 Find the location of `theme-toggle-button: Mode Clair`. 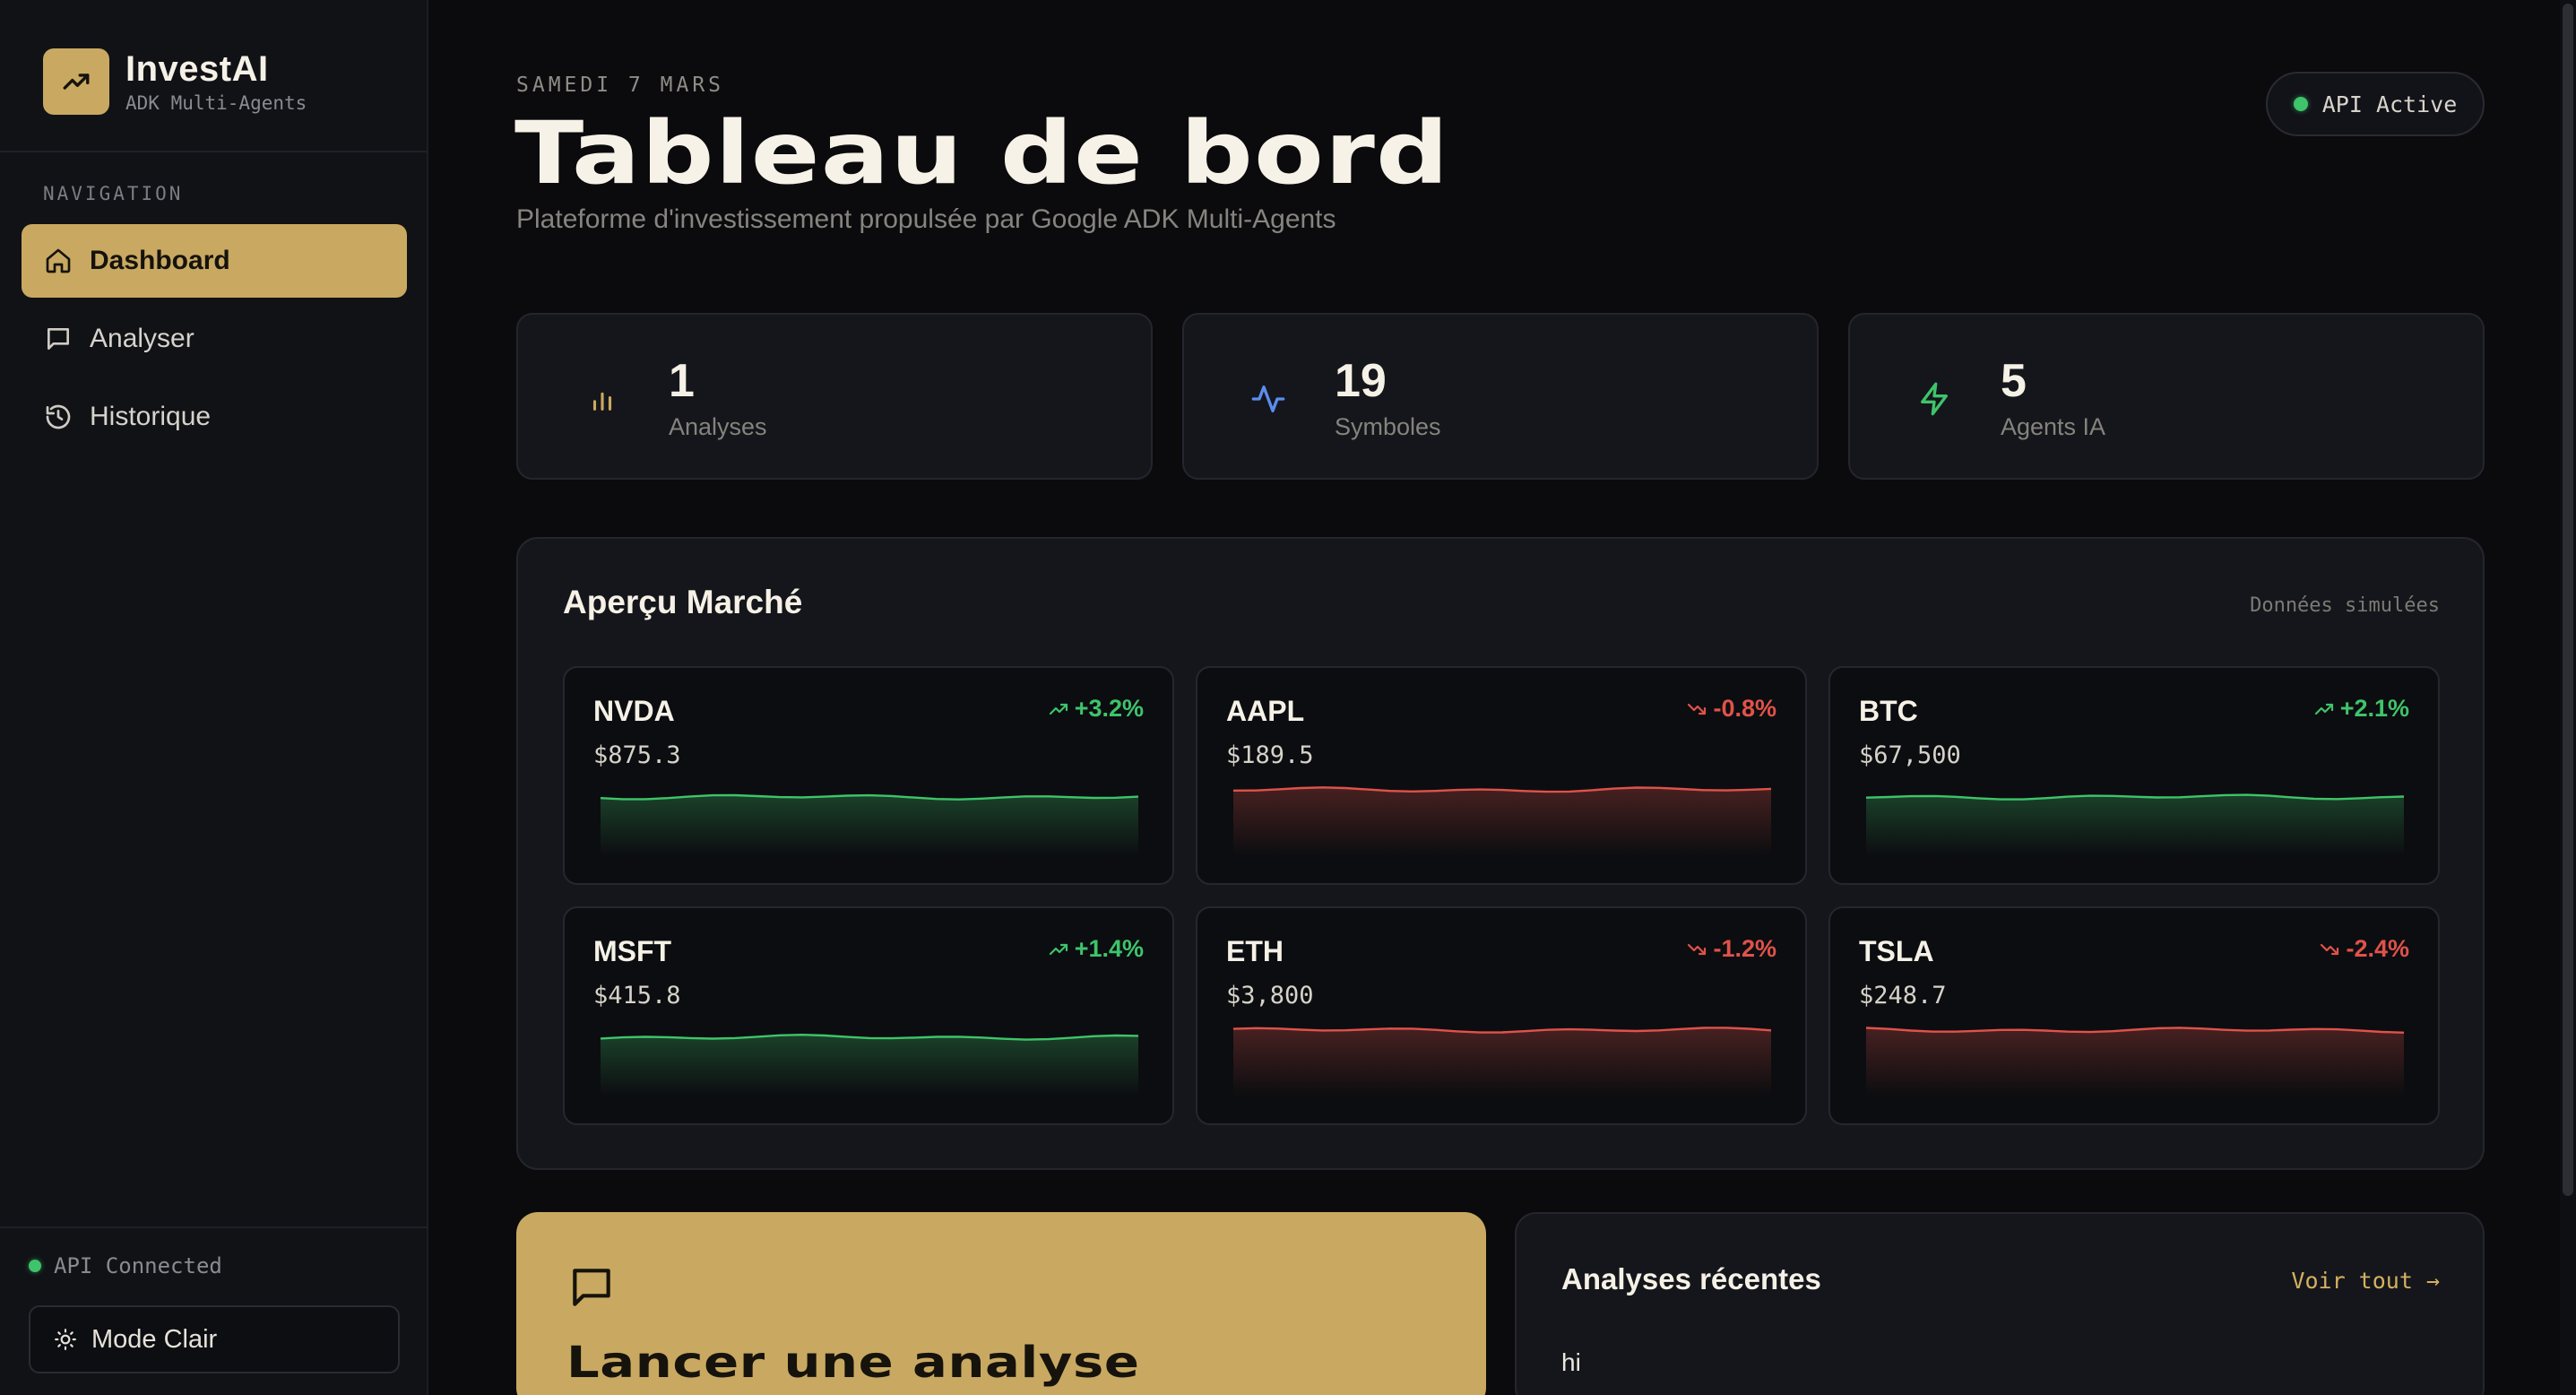

theme-toggle-button: Mode Clair is located at coordinates (214, 1339).